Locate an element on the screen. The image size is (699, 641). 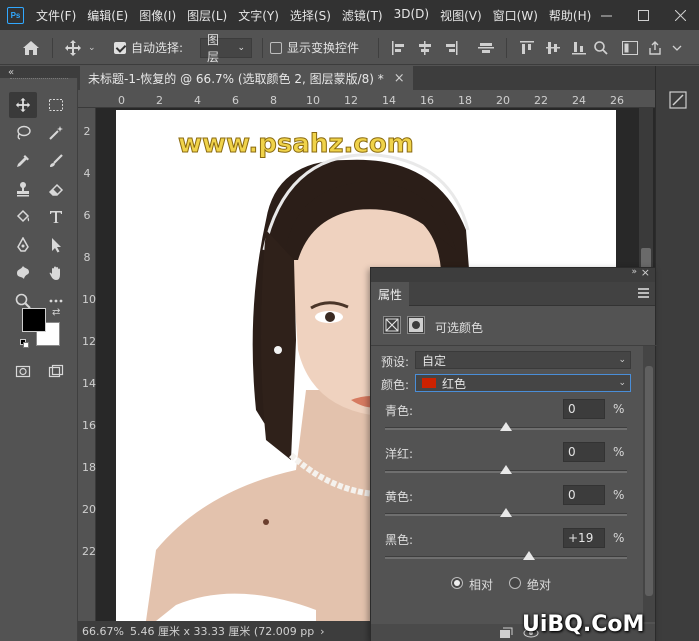
yellow-value-input: 0 is located at coordinates (584, 495).